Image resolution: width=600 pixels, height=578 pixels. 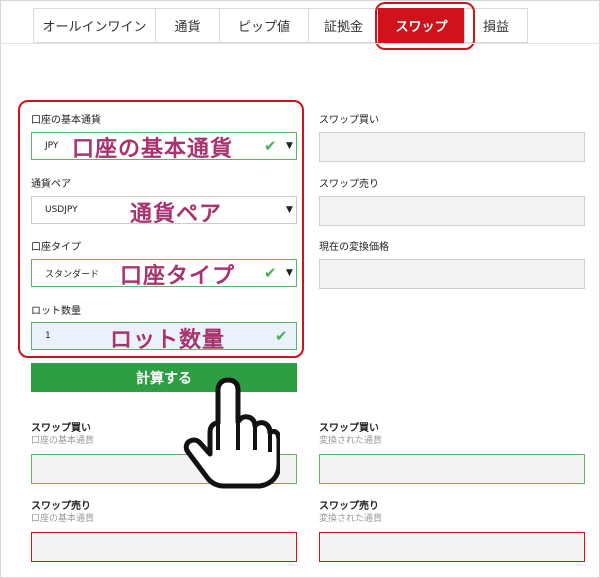 I want to click on base-currency-label: 口座の基本通貨, so click(x=66, y=120).